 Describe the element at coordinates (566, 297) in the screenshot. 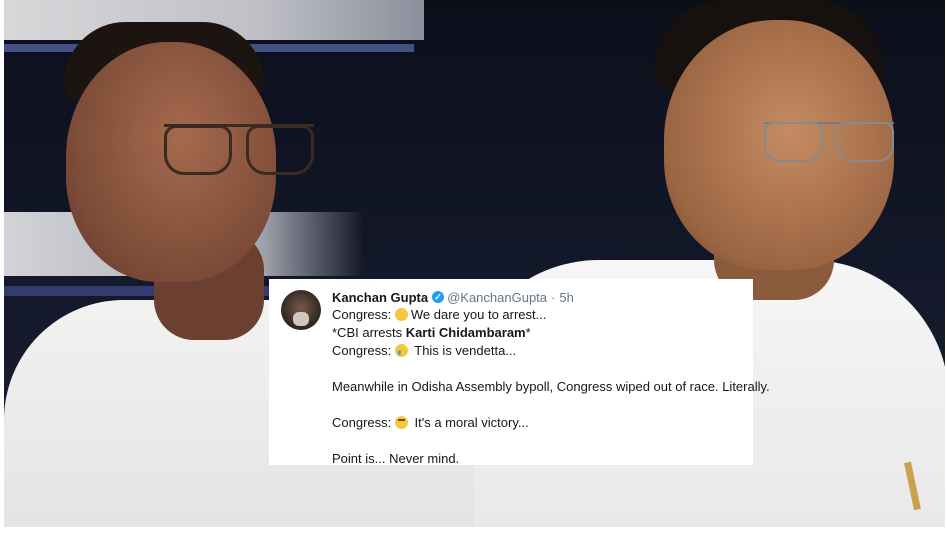

I see `tweet-timestamp: 5h` at that location.